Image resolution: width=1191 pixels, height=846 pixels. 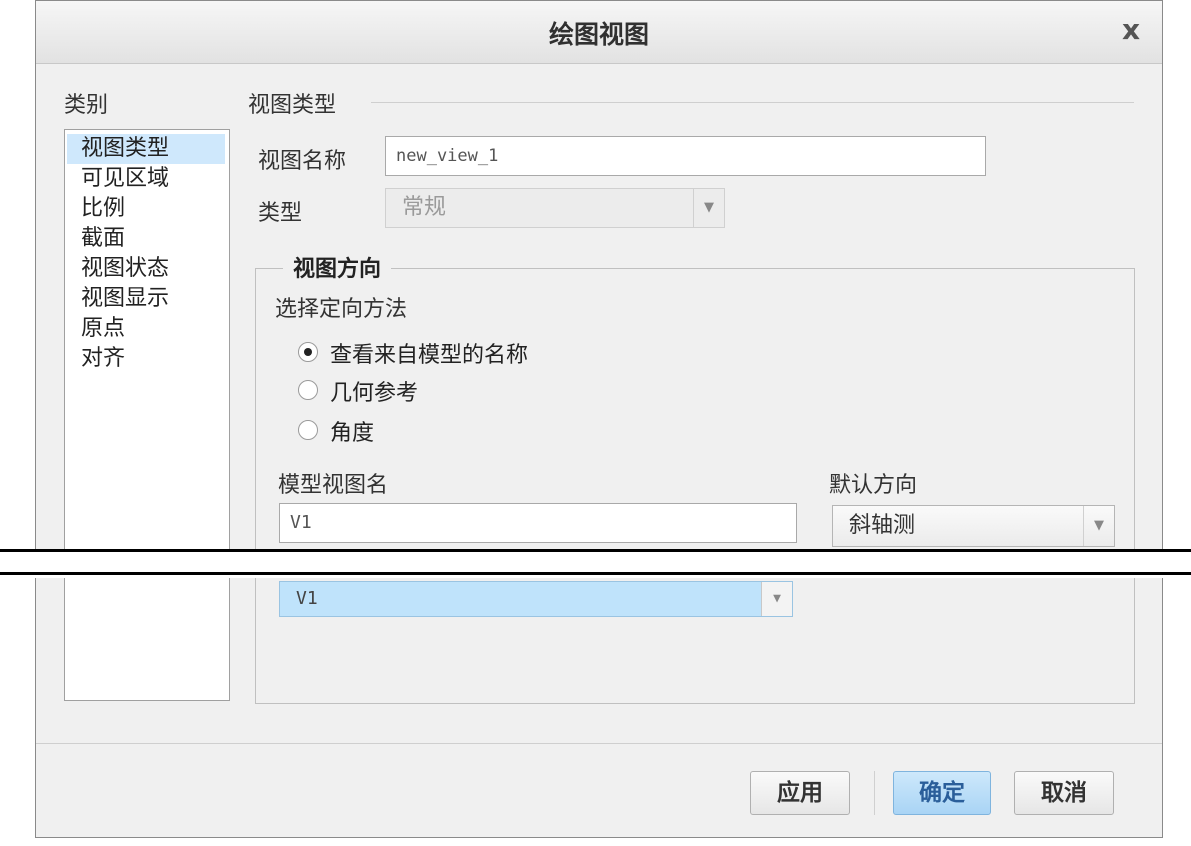 I want to click on model-view-list-selected-item: V1 ▼, so click(x=536, y=599).